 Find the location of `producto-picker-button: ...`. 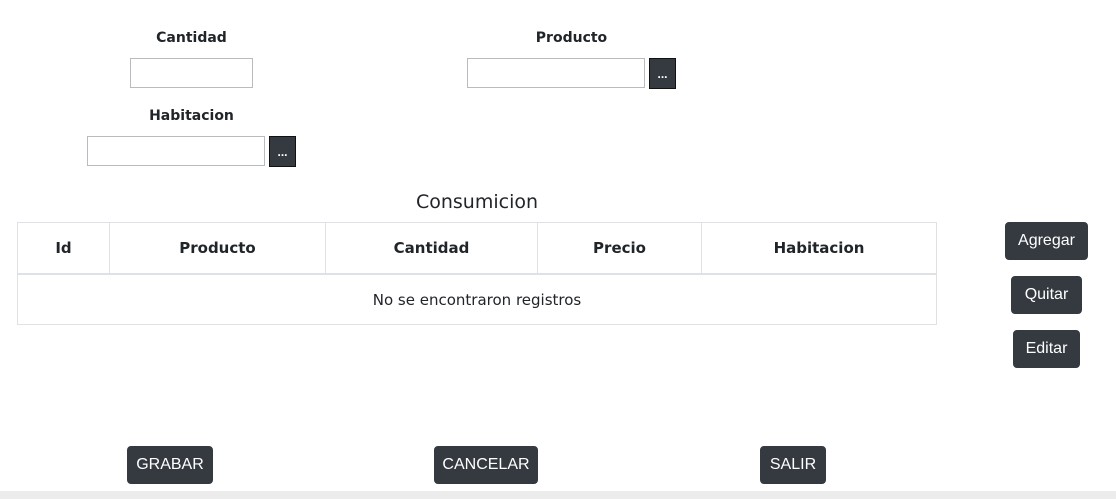

producto-picker-button: ... is located at coordinates (662, 73).